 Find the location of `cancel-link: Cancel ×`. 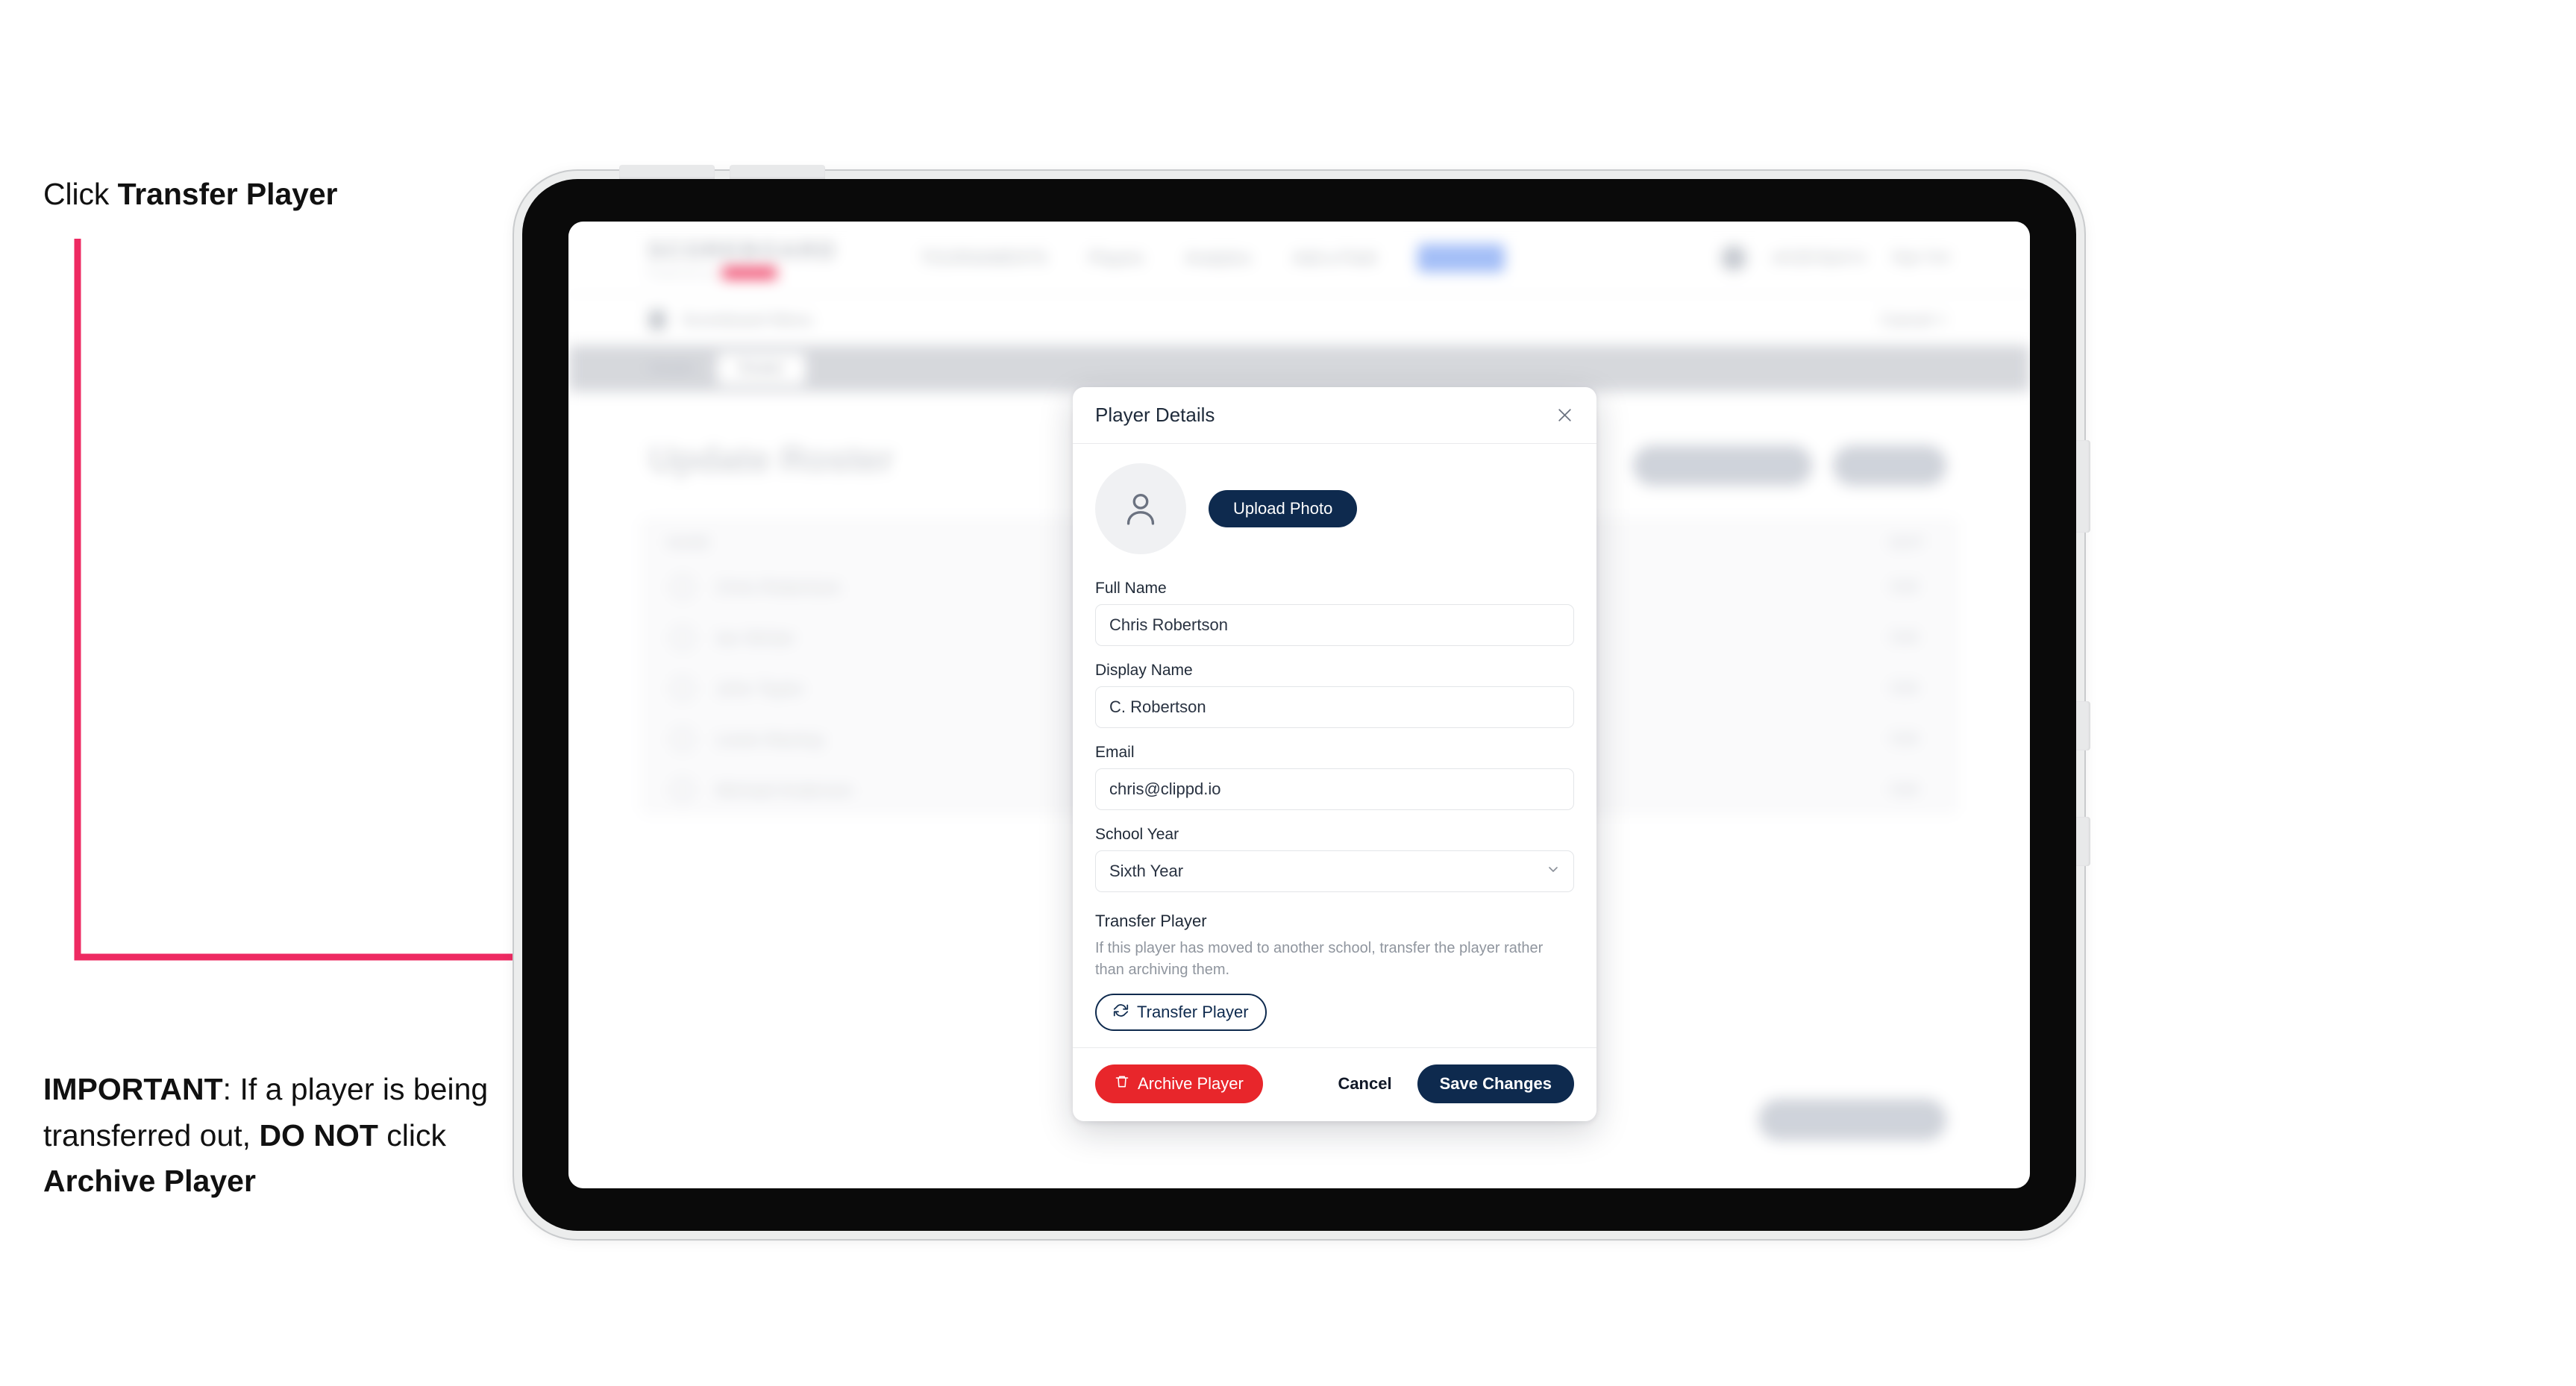

cancel-link: Cancel × is located at coordinates (1914, 320).